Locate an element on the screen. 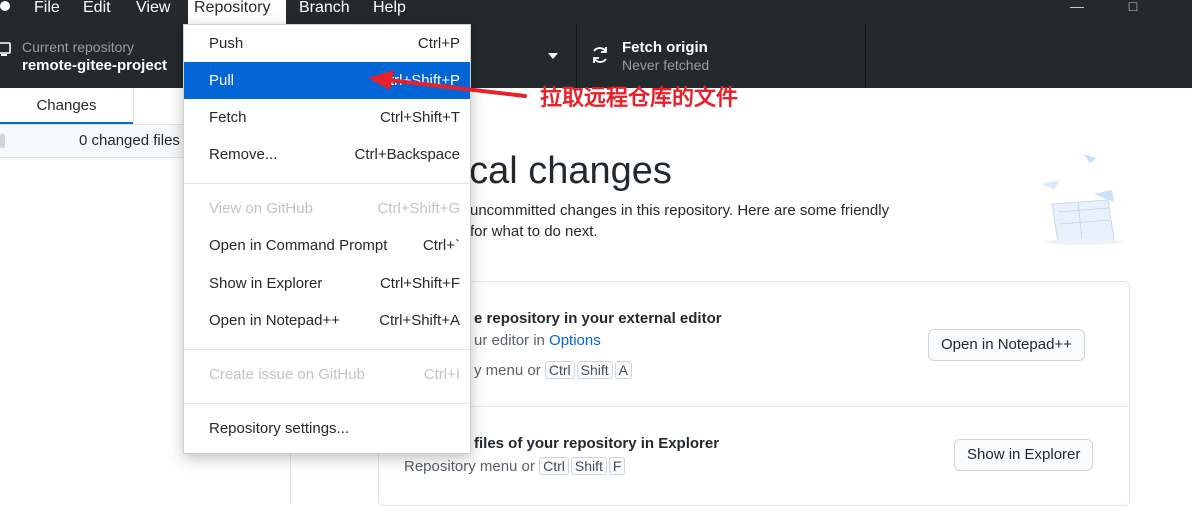 The image size is (1192, 506). current-repo-label: Current repository is located at coordinates (78, 47).